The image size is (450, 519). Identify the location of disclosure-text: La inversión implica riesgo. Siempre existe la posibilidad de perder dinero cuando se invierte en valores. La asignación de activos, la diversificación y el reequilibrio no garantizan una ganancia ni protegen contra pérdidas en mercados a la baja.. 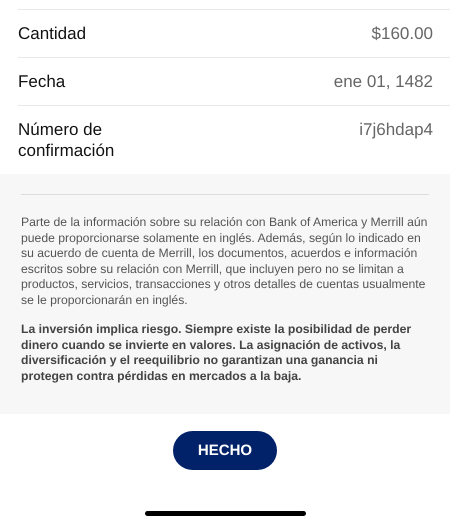
(216, 353).